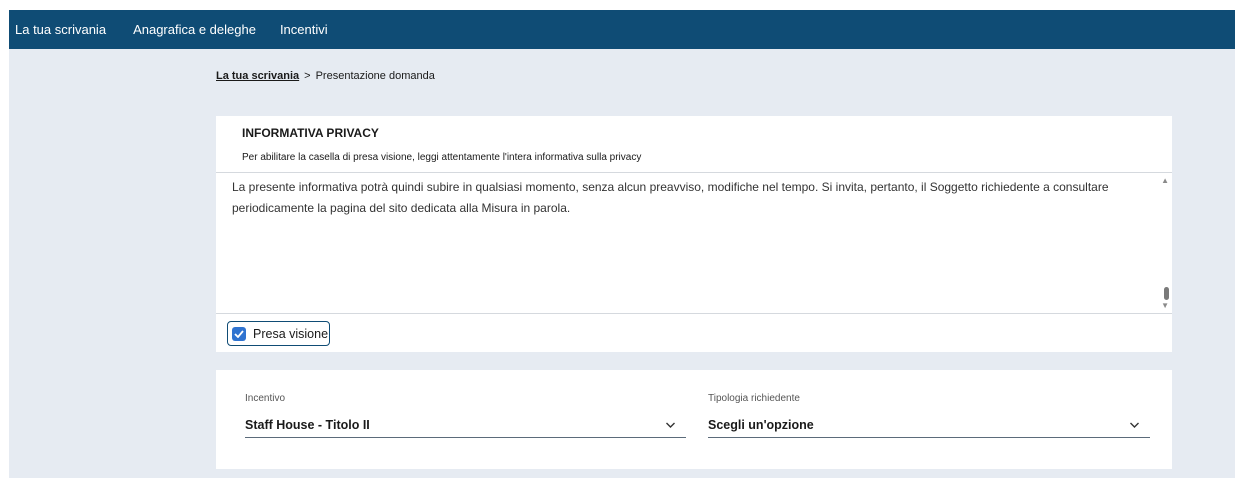 The image size is (1235, 481). Describe the element at coordinates (754, 398) in the screenshot. I see `tipologia-label: Tipologia richiedente` at that location.